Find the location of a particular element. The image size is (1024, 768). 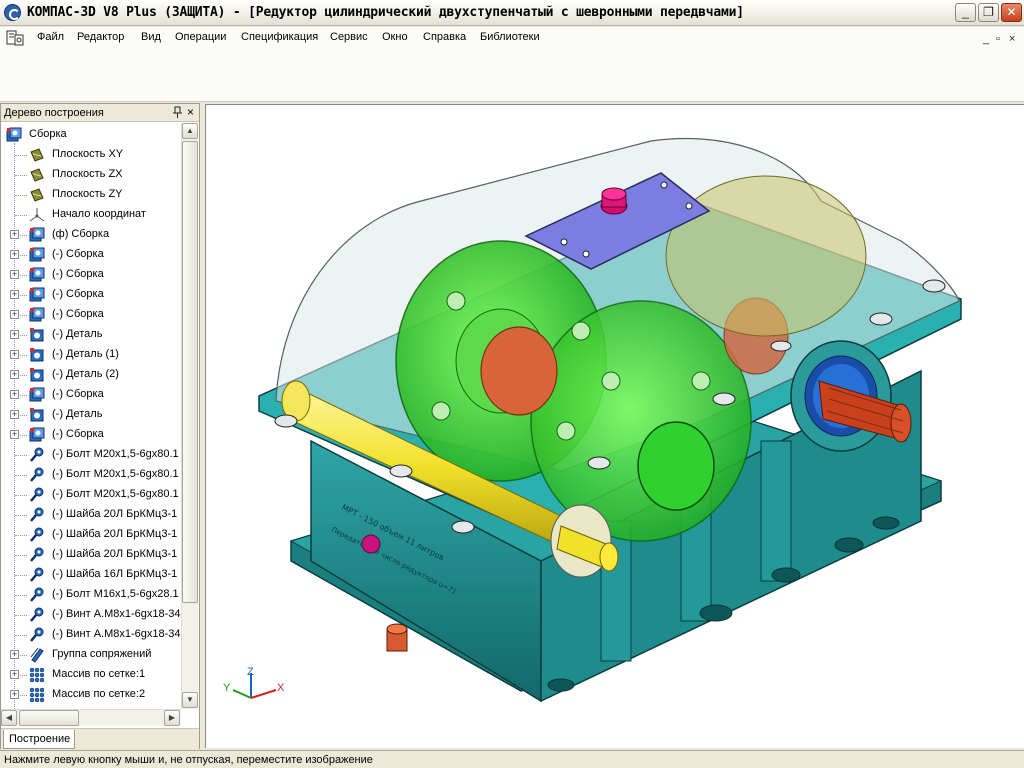

menu-window: Окно is located at coordinates (395, 37).